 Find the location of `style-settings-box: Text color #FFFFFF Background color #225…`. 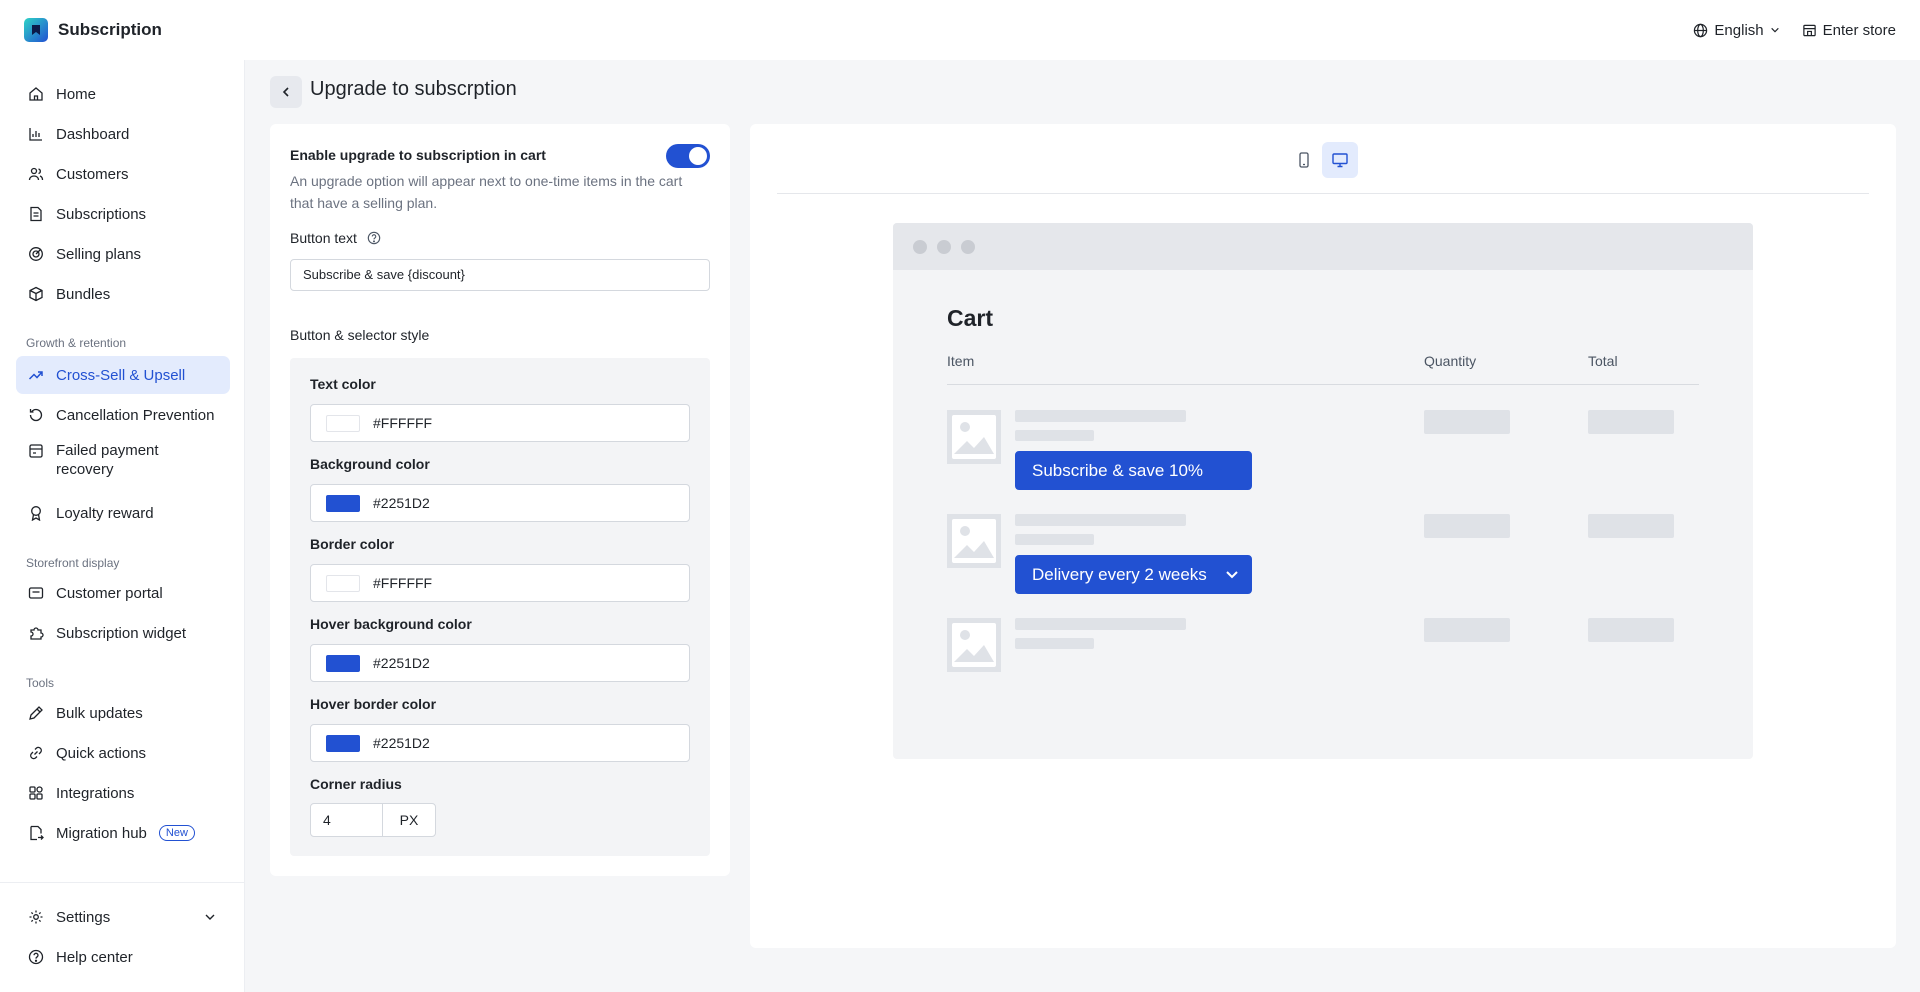

style-settings-box: Text color #FFFFFF Background color #225… is located at coordinates (500, 607).